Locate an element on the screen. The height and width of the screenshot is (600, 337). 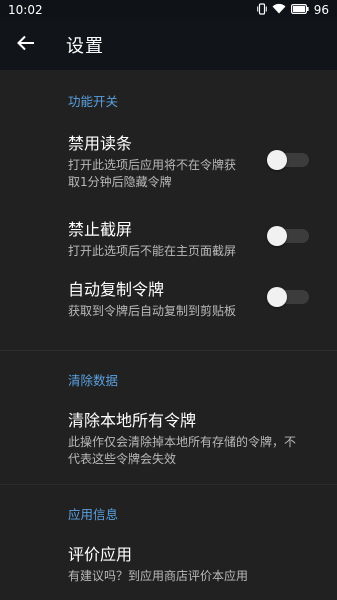
section-header-features: 功能开关 is located at coordinates (93, 101).